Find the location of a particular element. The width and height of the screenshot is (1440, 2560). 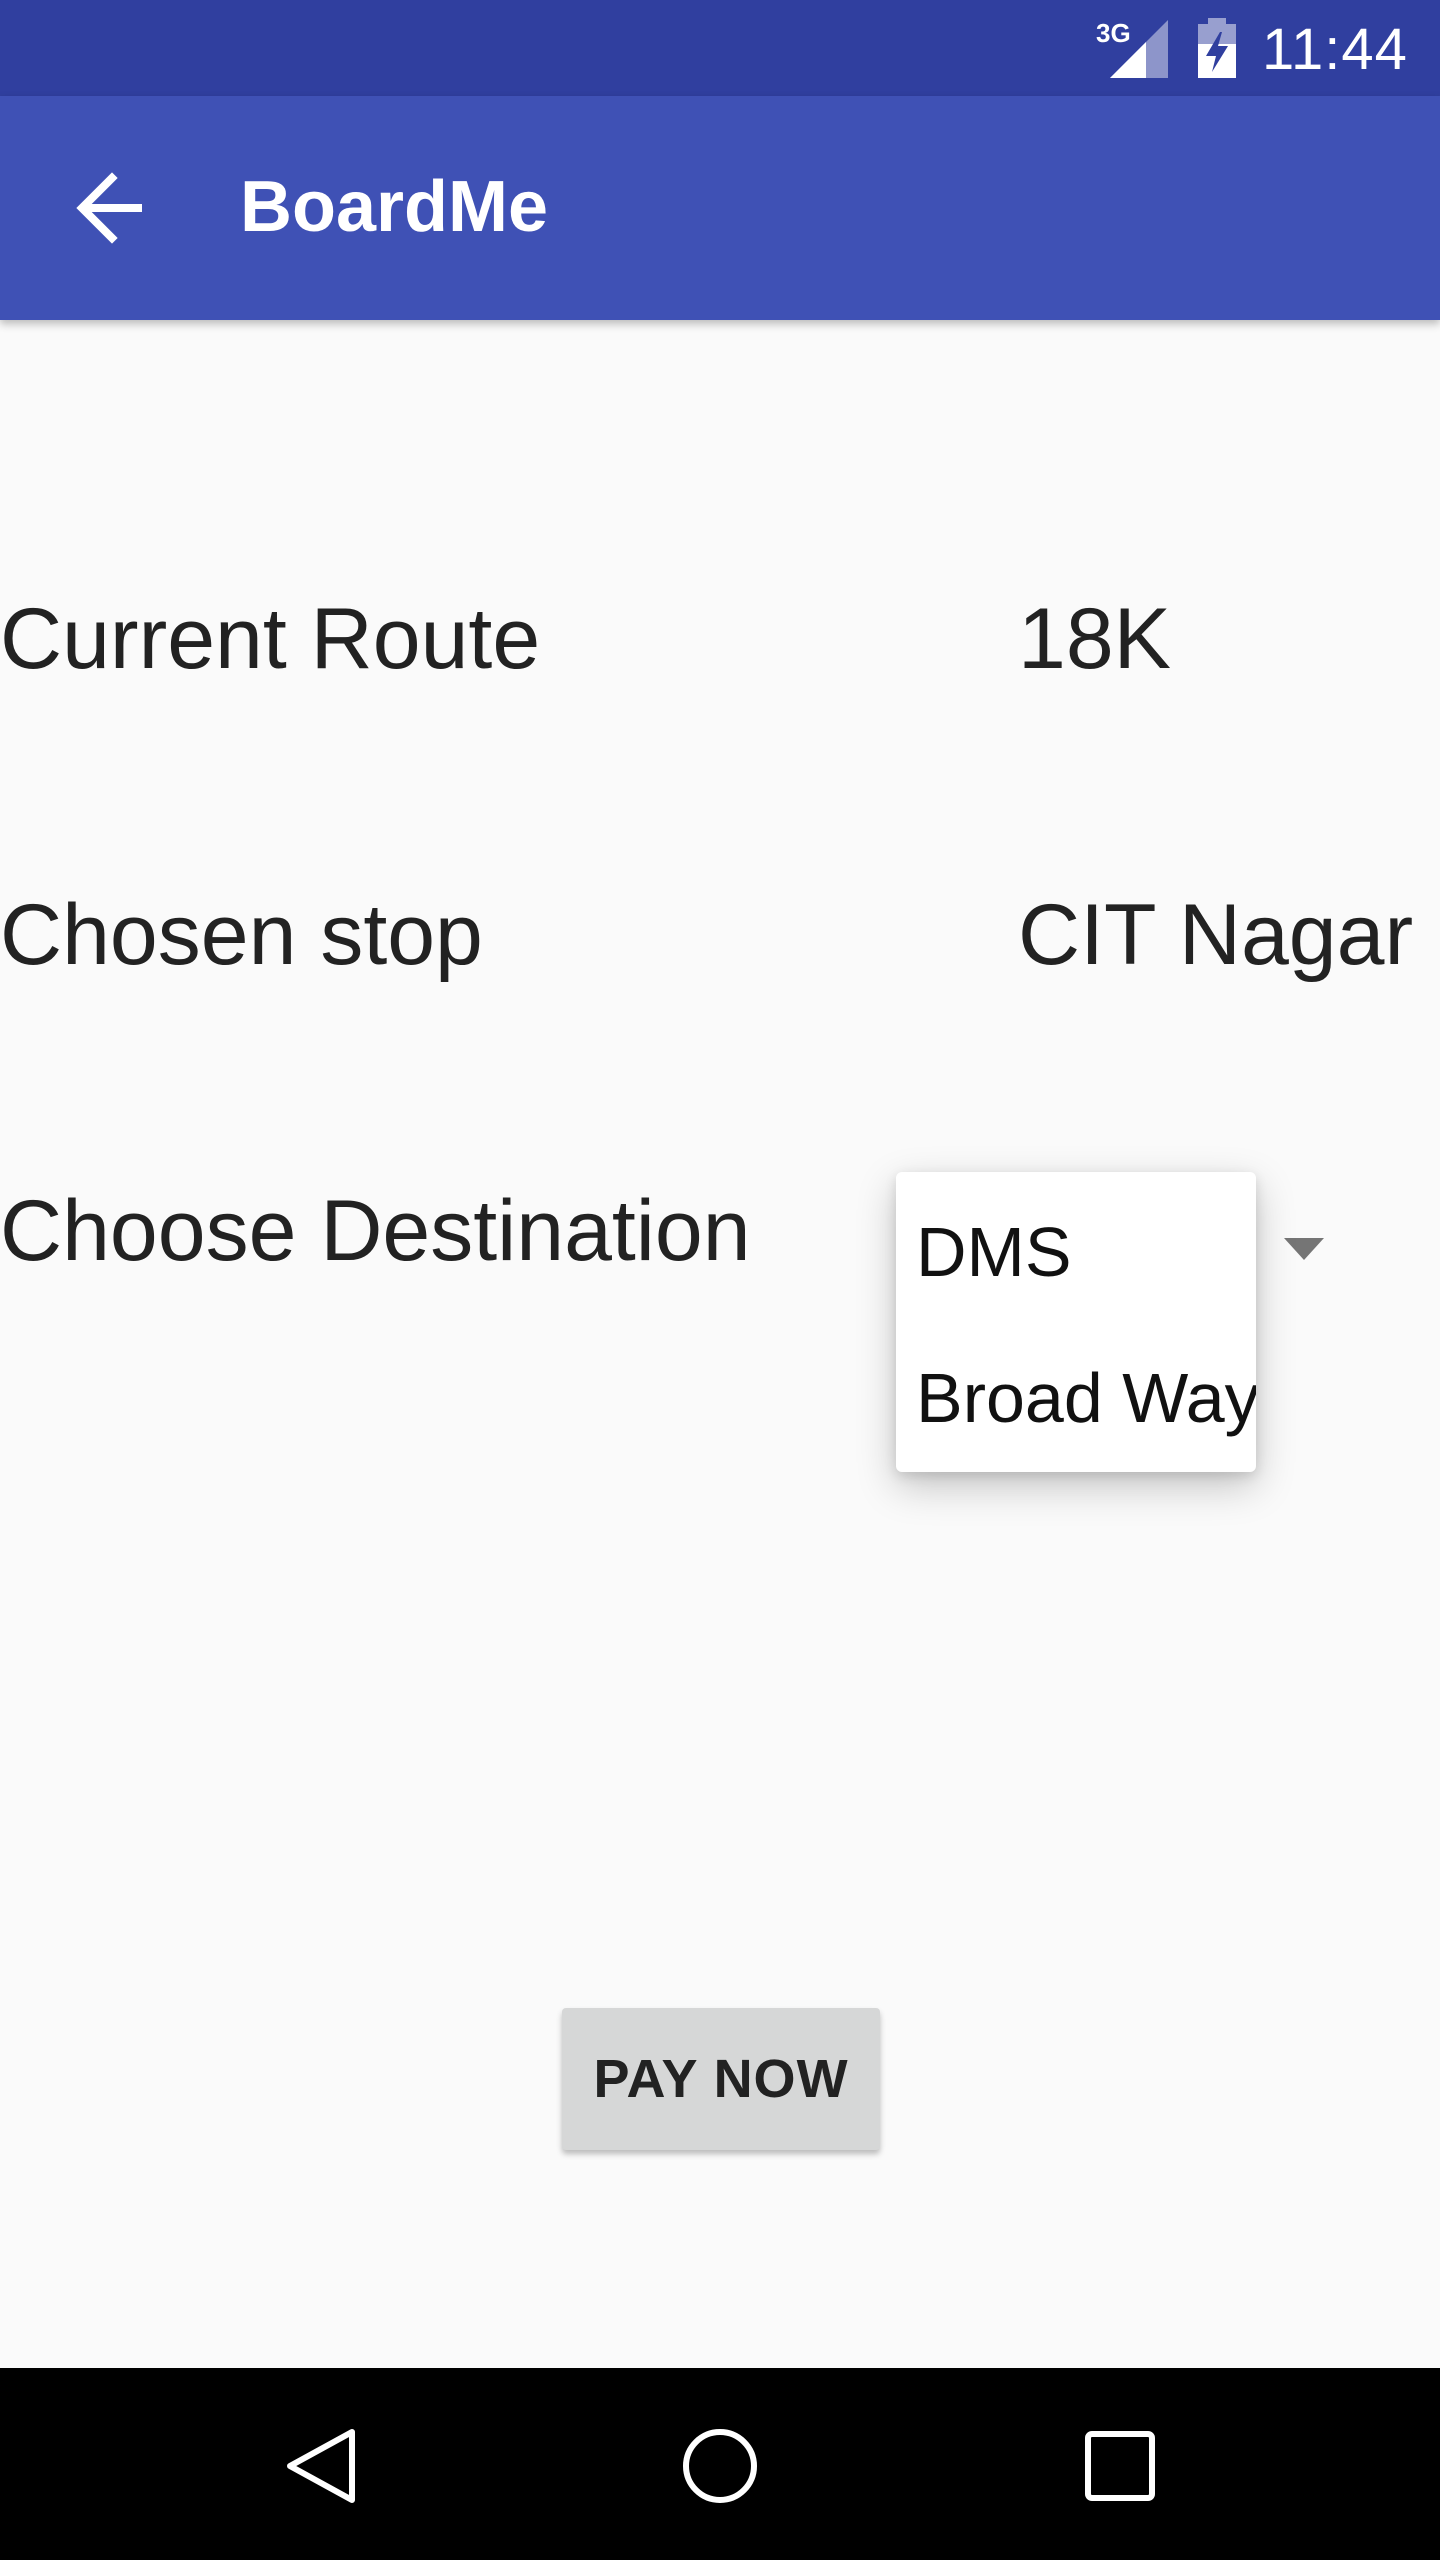

cell-signal-icon: 3G is located at coordinates (1132, 48).